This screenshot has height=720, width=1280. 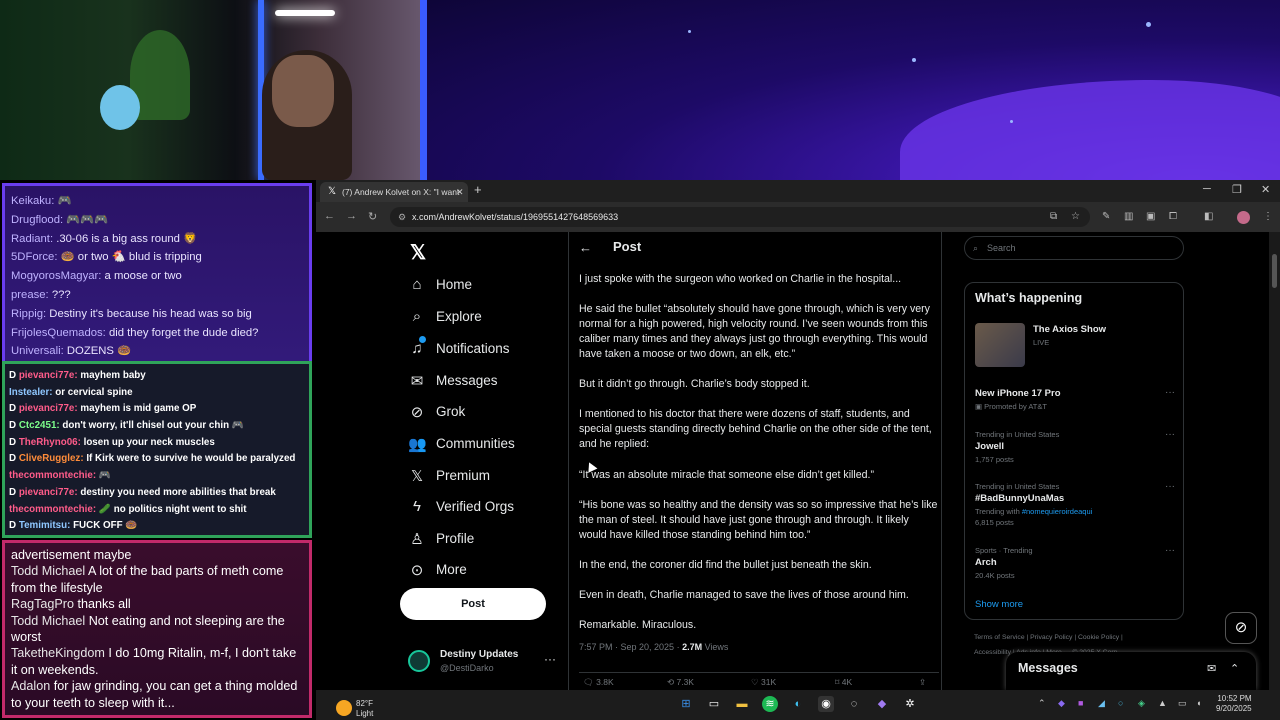 What do you see at coordinates (1020, 498) in the screenshot?
I see `trend-name: #BadBunnyUnaMas` at bounding box center [1020, 498].